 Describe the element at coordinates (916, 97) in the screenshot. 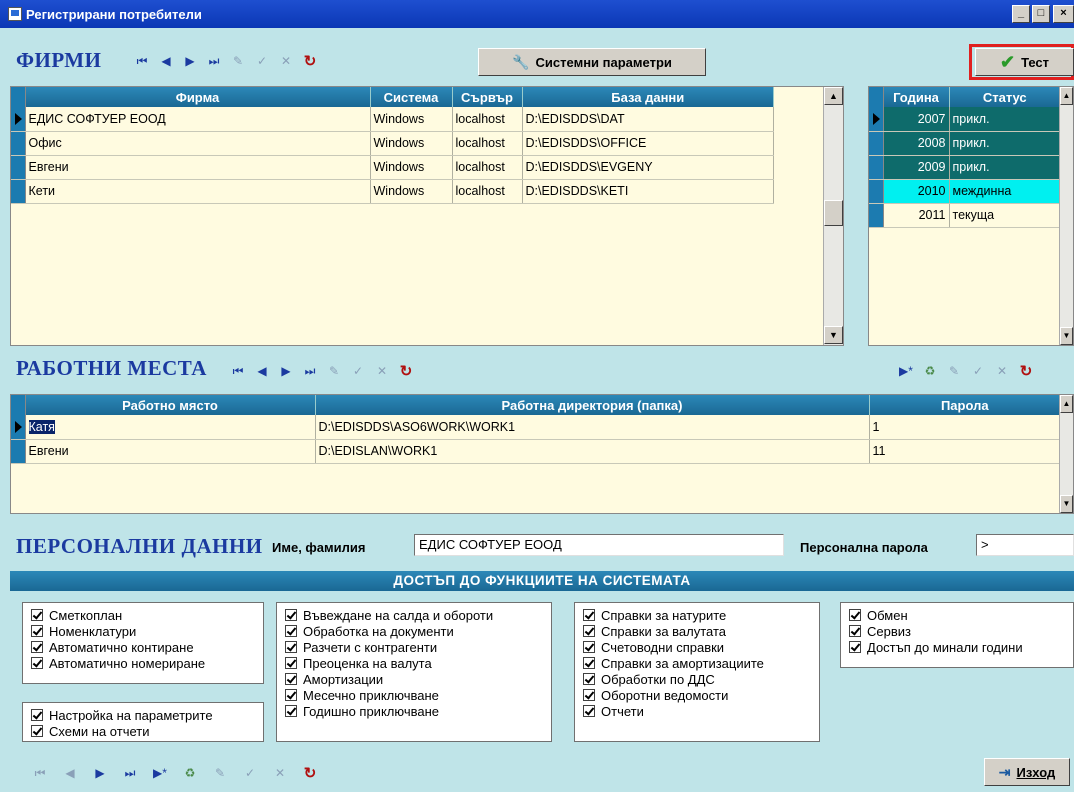

I see `col-year: Година` at that location.